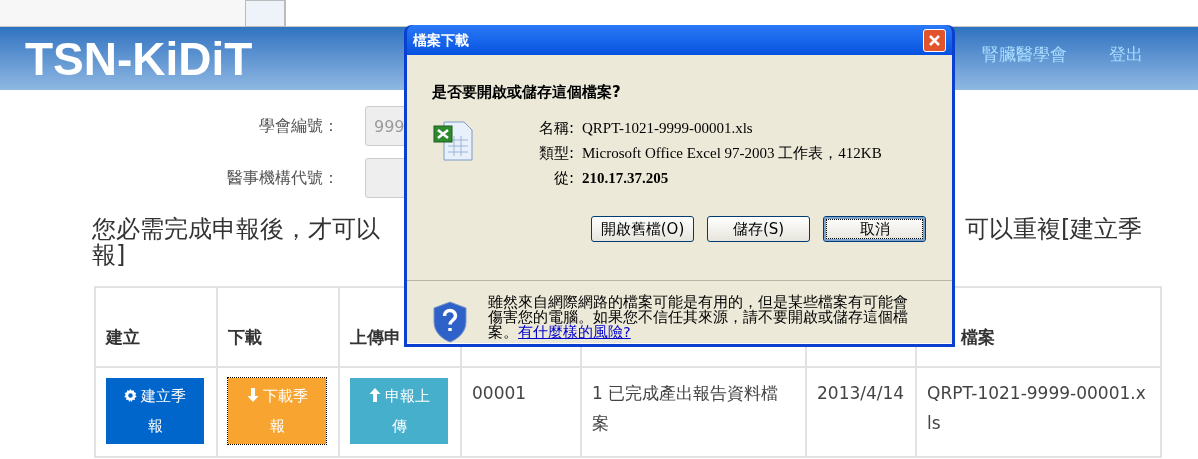 The height and width of the screenshot is (459, 1198). Describe the element at coordinates (252, 395) in the screenshot. I see `arrow-down-icon` at that location.